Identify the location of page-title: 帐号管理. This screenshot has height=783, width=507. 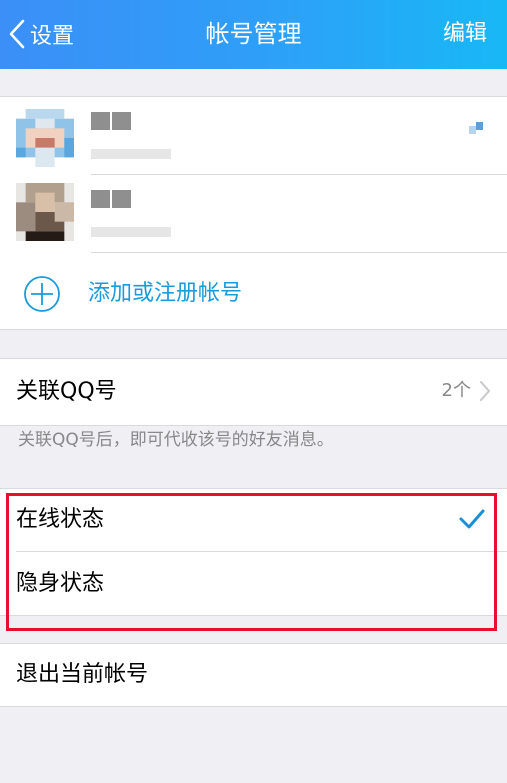
(253, 34).